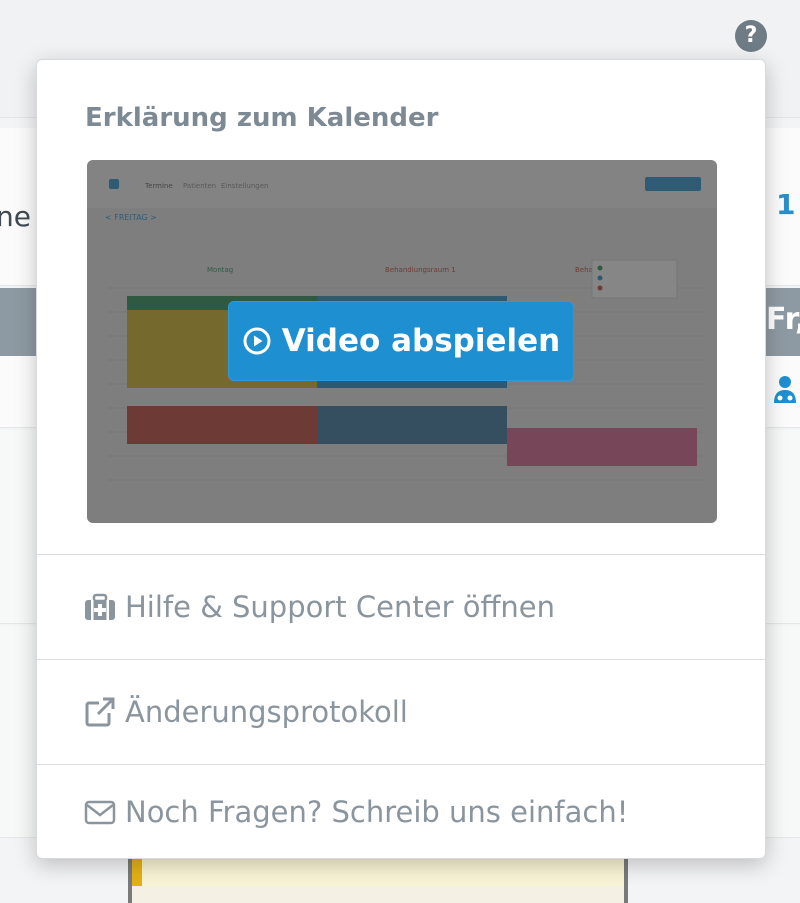  Describe the element at coordinates (262, 118) in the screenshot. I see `popover-title: Erklärung zum Kalender` at that location.